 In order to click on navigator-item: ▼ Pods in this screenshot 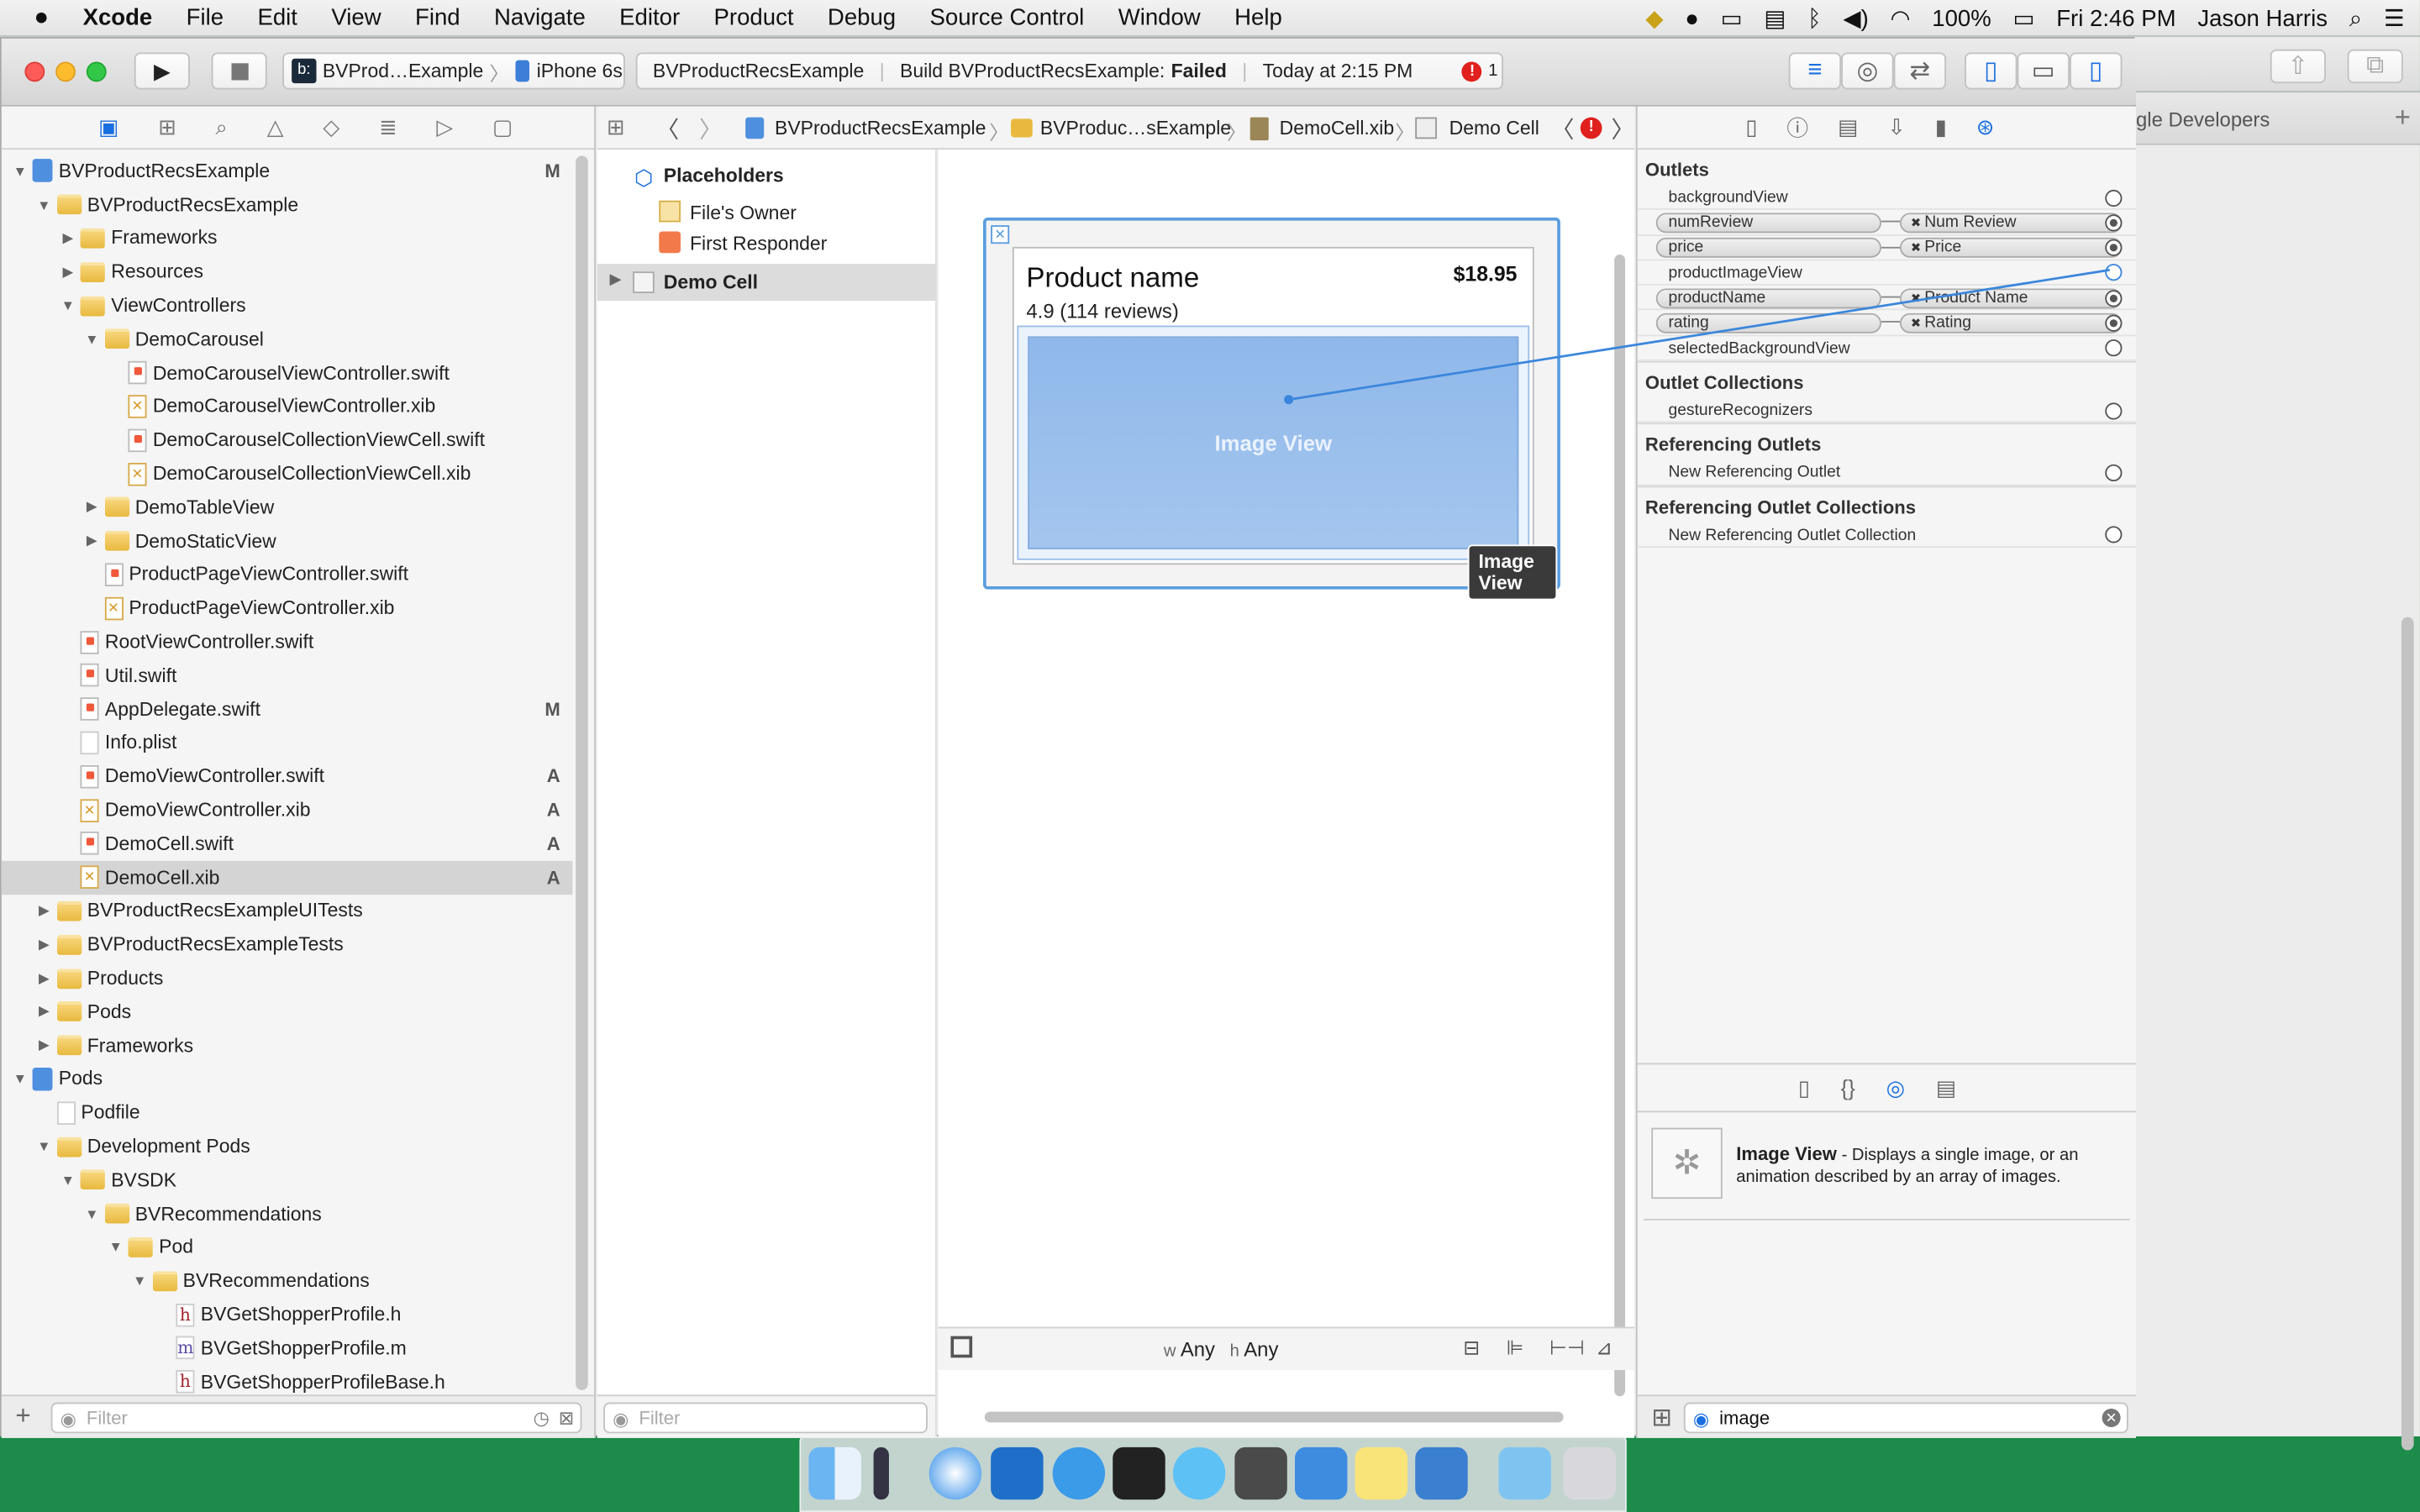, I will do `click(287, 1079)`.